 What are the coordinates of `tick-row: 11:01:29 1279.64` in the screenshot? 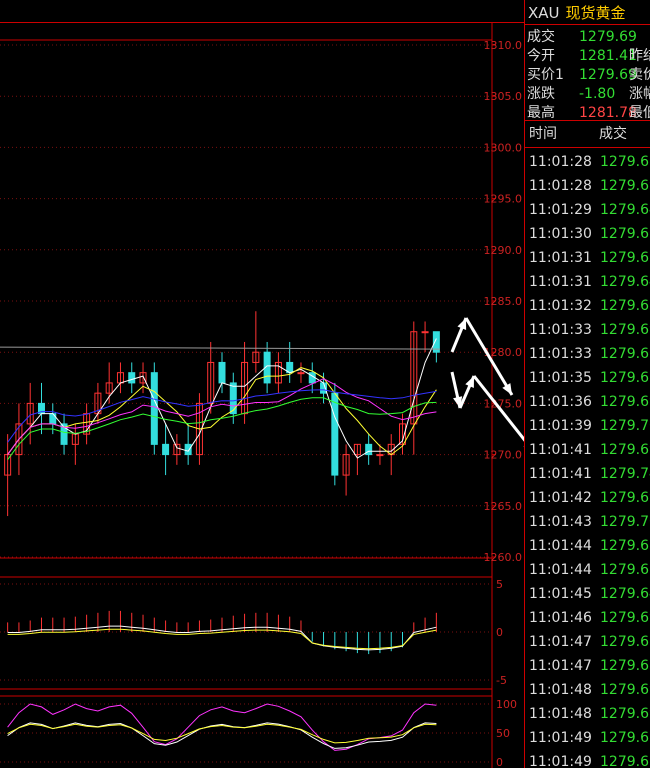 It's located at (587, 210).